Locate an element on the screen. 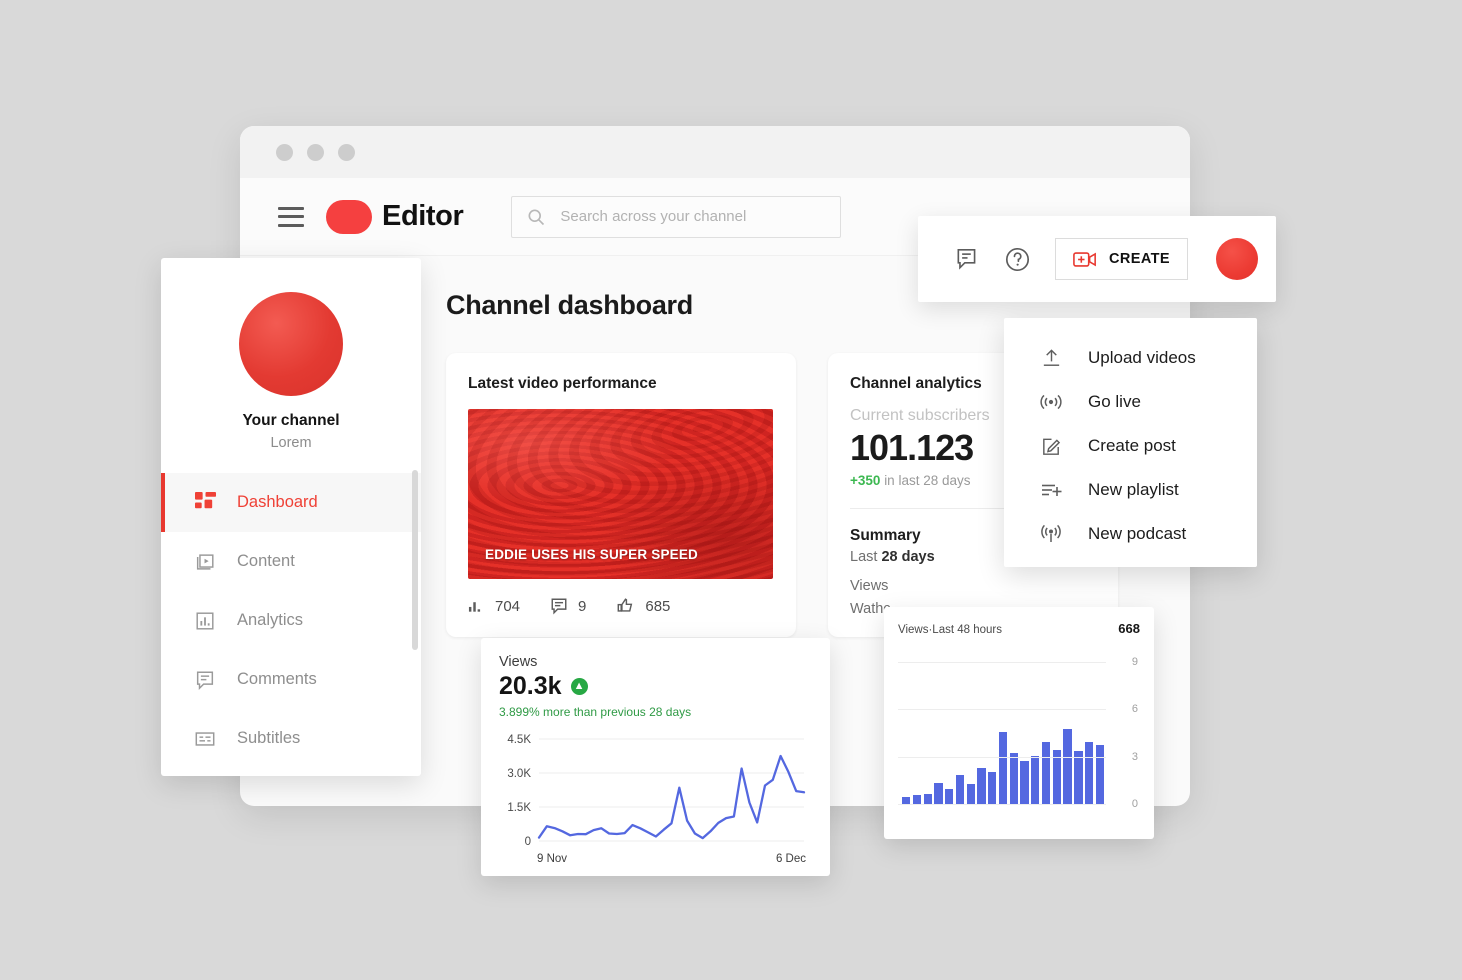  upload-icon is located at coordinates (1051, 358).